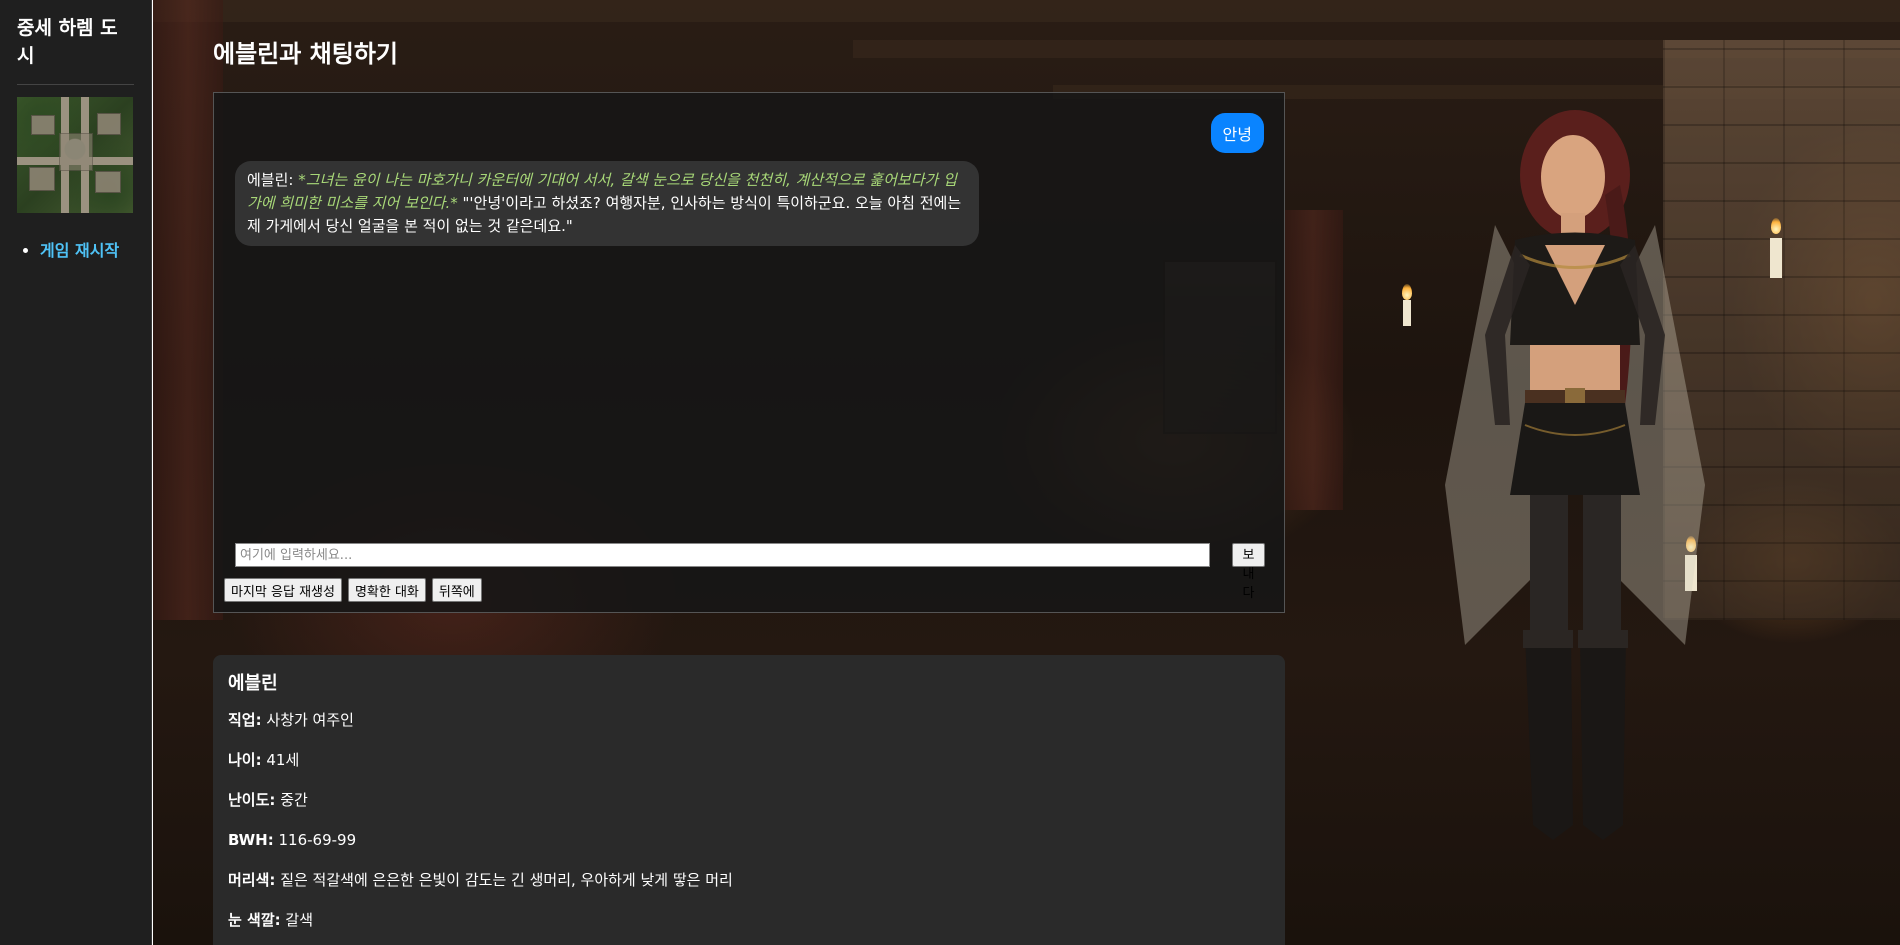  What do you see at coordinates (245, 760) in the screenshot?
I see `info-label: 나이:` at bounding box center [245, 760].